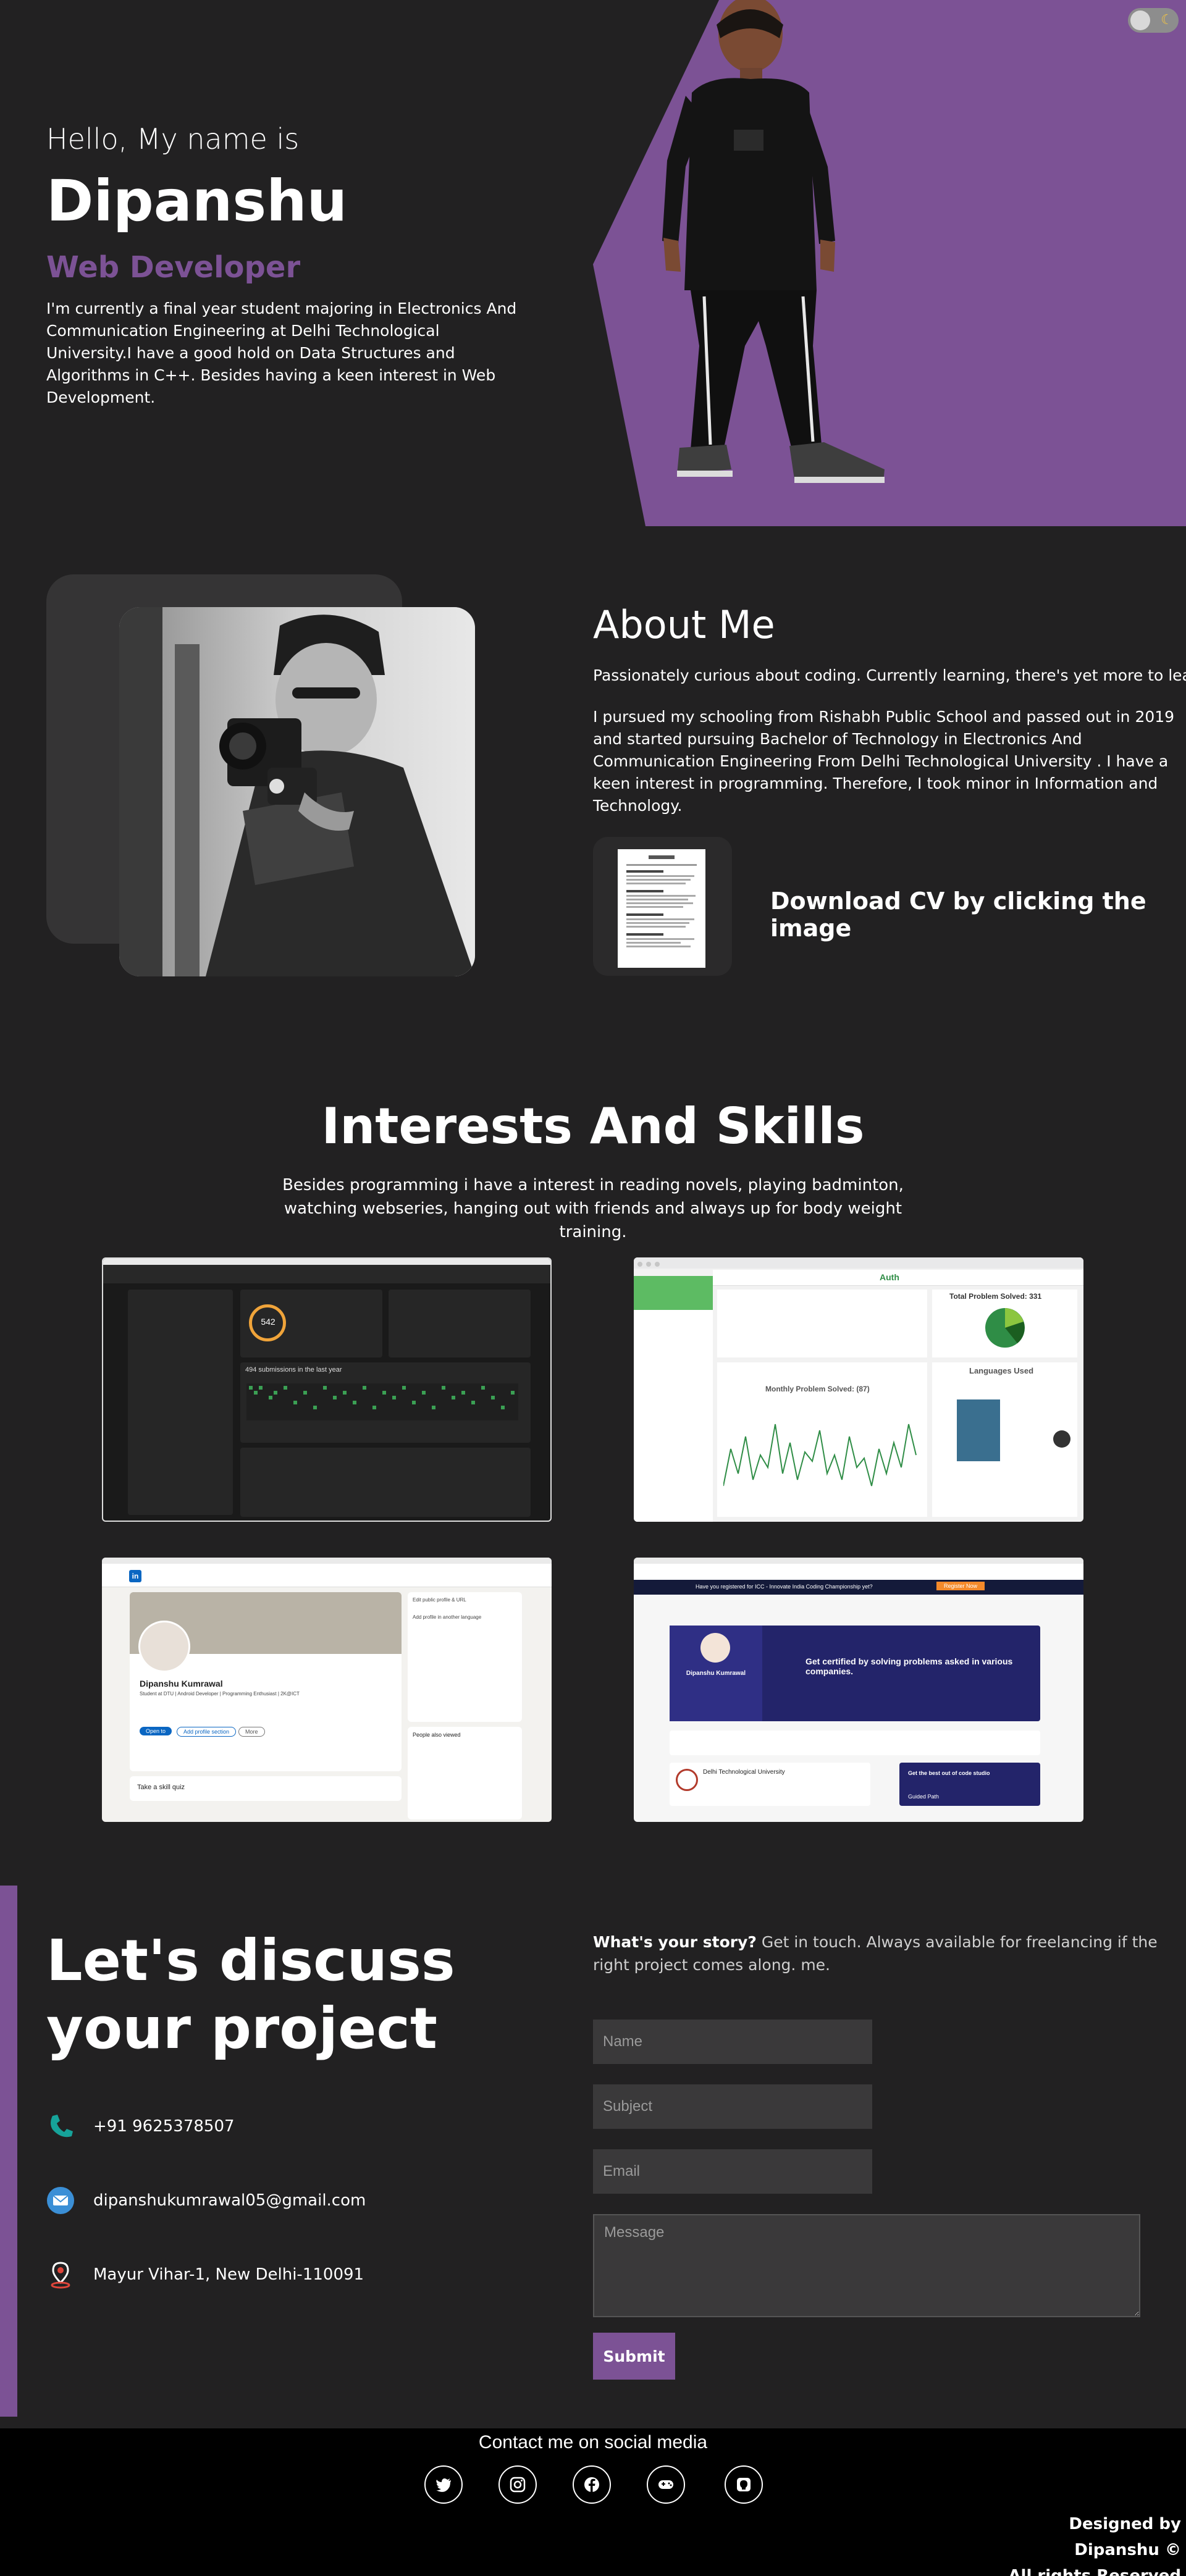  I want to click on guided-path-label: Guided Path, so click(924, 1797).